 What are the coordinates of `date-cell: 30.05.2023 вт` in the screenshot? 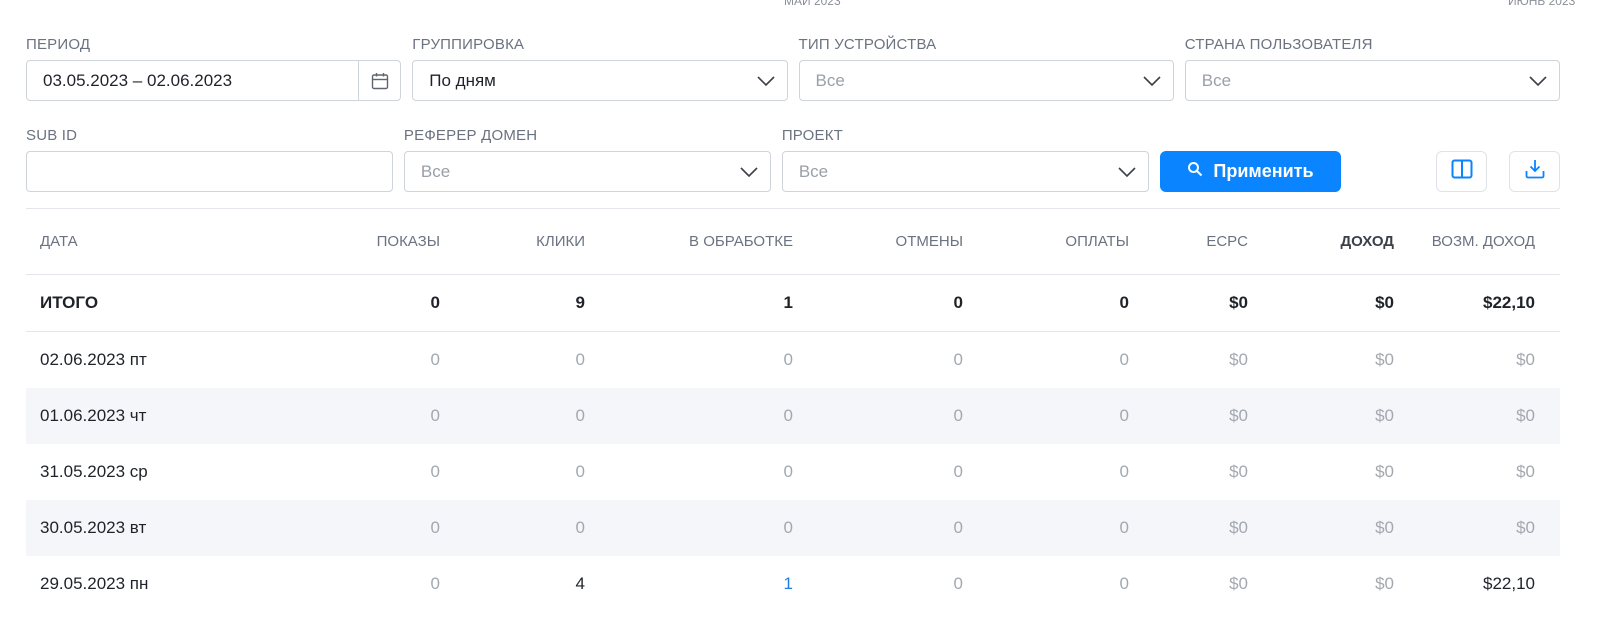 It's located at (93, 527).